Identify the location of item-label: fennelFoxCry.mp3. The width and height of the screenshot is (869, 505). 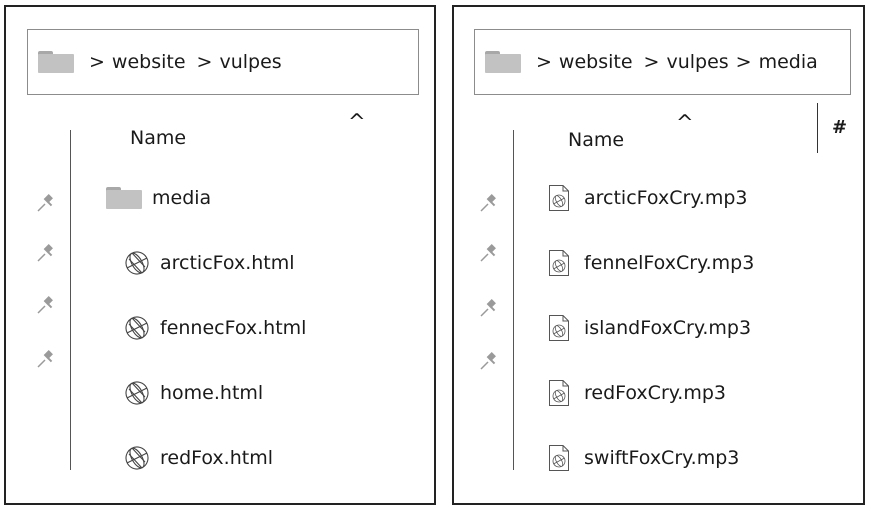
(669, 263).